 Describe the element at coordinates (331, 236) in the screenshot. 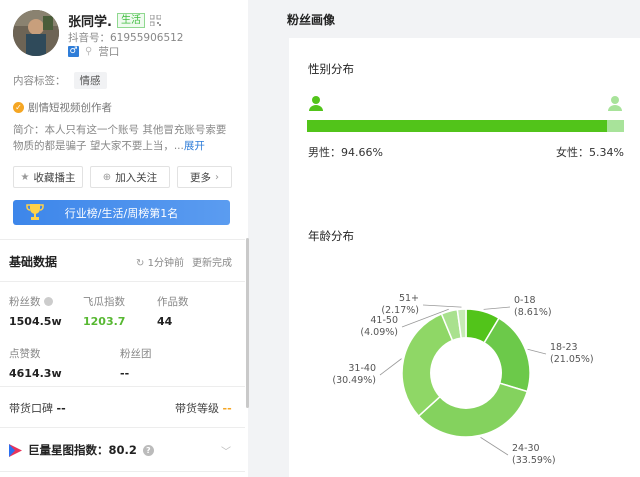

I see `age-distribution-title: 年龄分布` at that location.